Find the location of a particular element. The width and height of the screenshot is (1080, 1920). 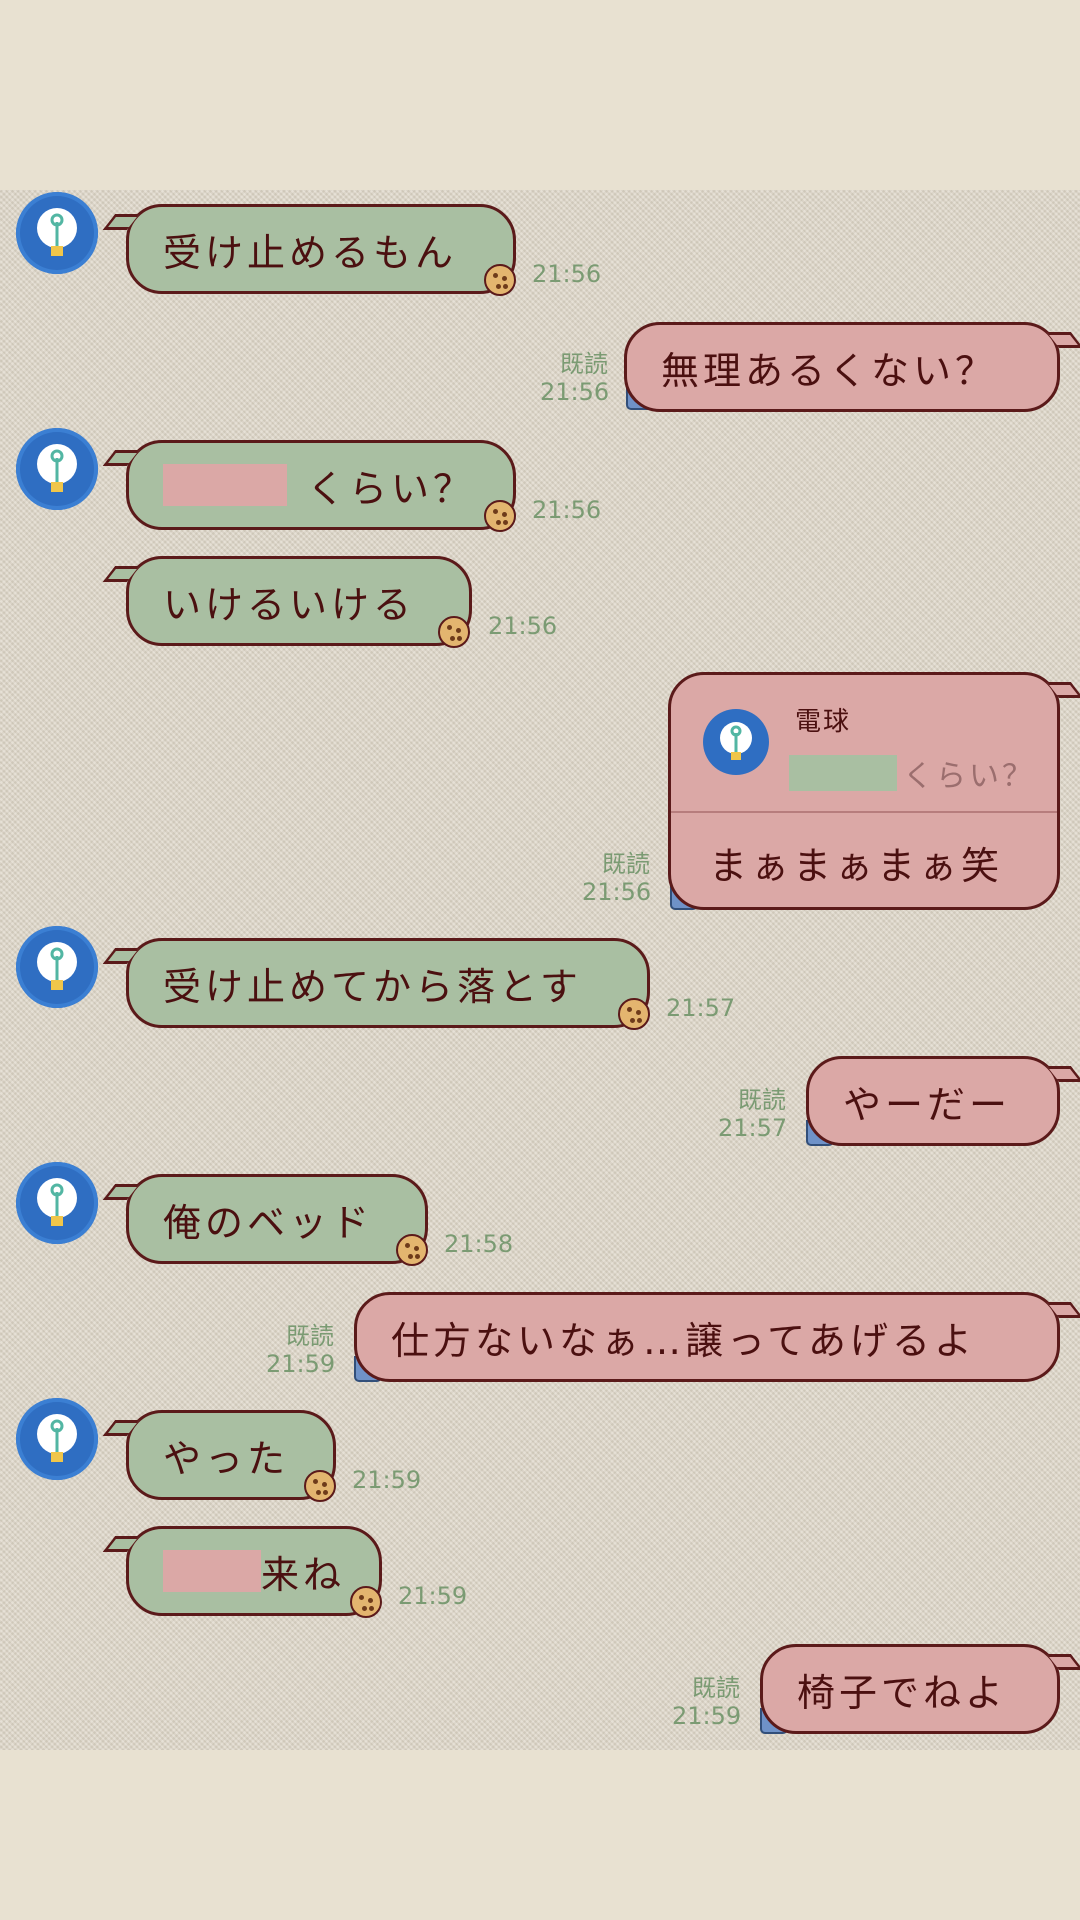

message-bubble-incoming: 来ね is located at coordinates (254, 1571).